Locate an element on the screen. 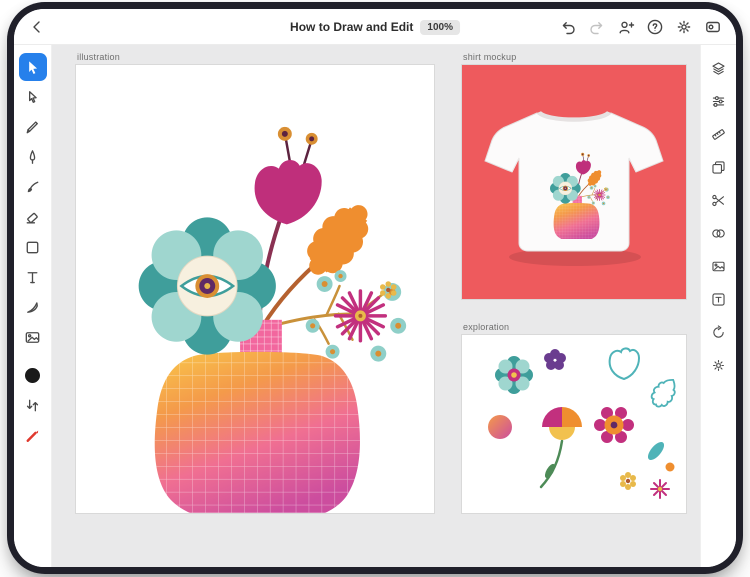 This screenshot has height=577, width=750. sketch-dotted-flower is located at coordinates (614, 425).